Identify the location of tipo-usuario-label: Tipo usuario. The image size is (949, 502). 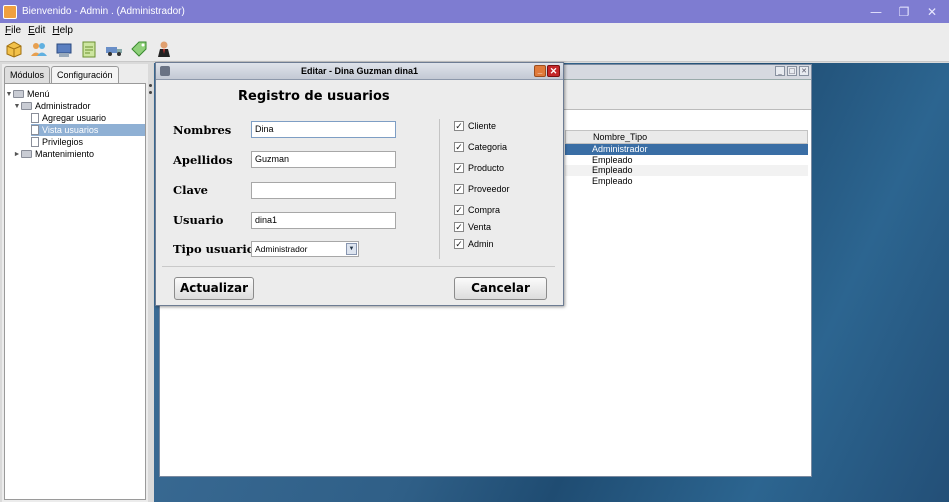
(214, 249).